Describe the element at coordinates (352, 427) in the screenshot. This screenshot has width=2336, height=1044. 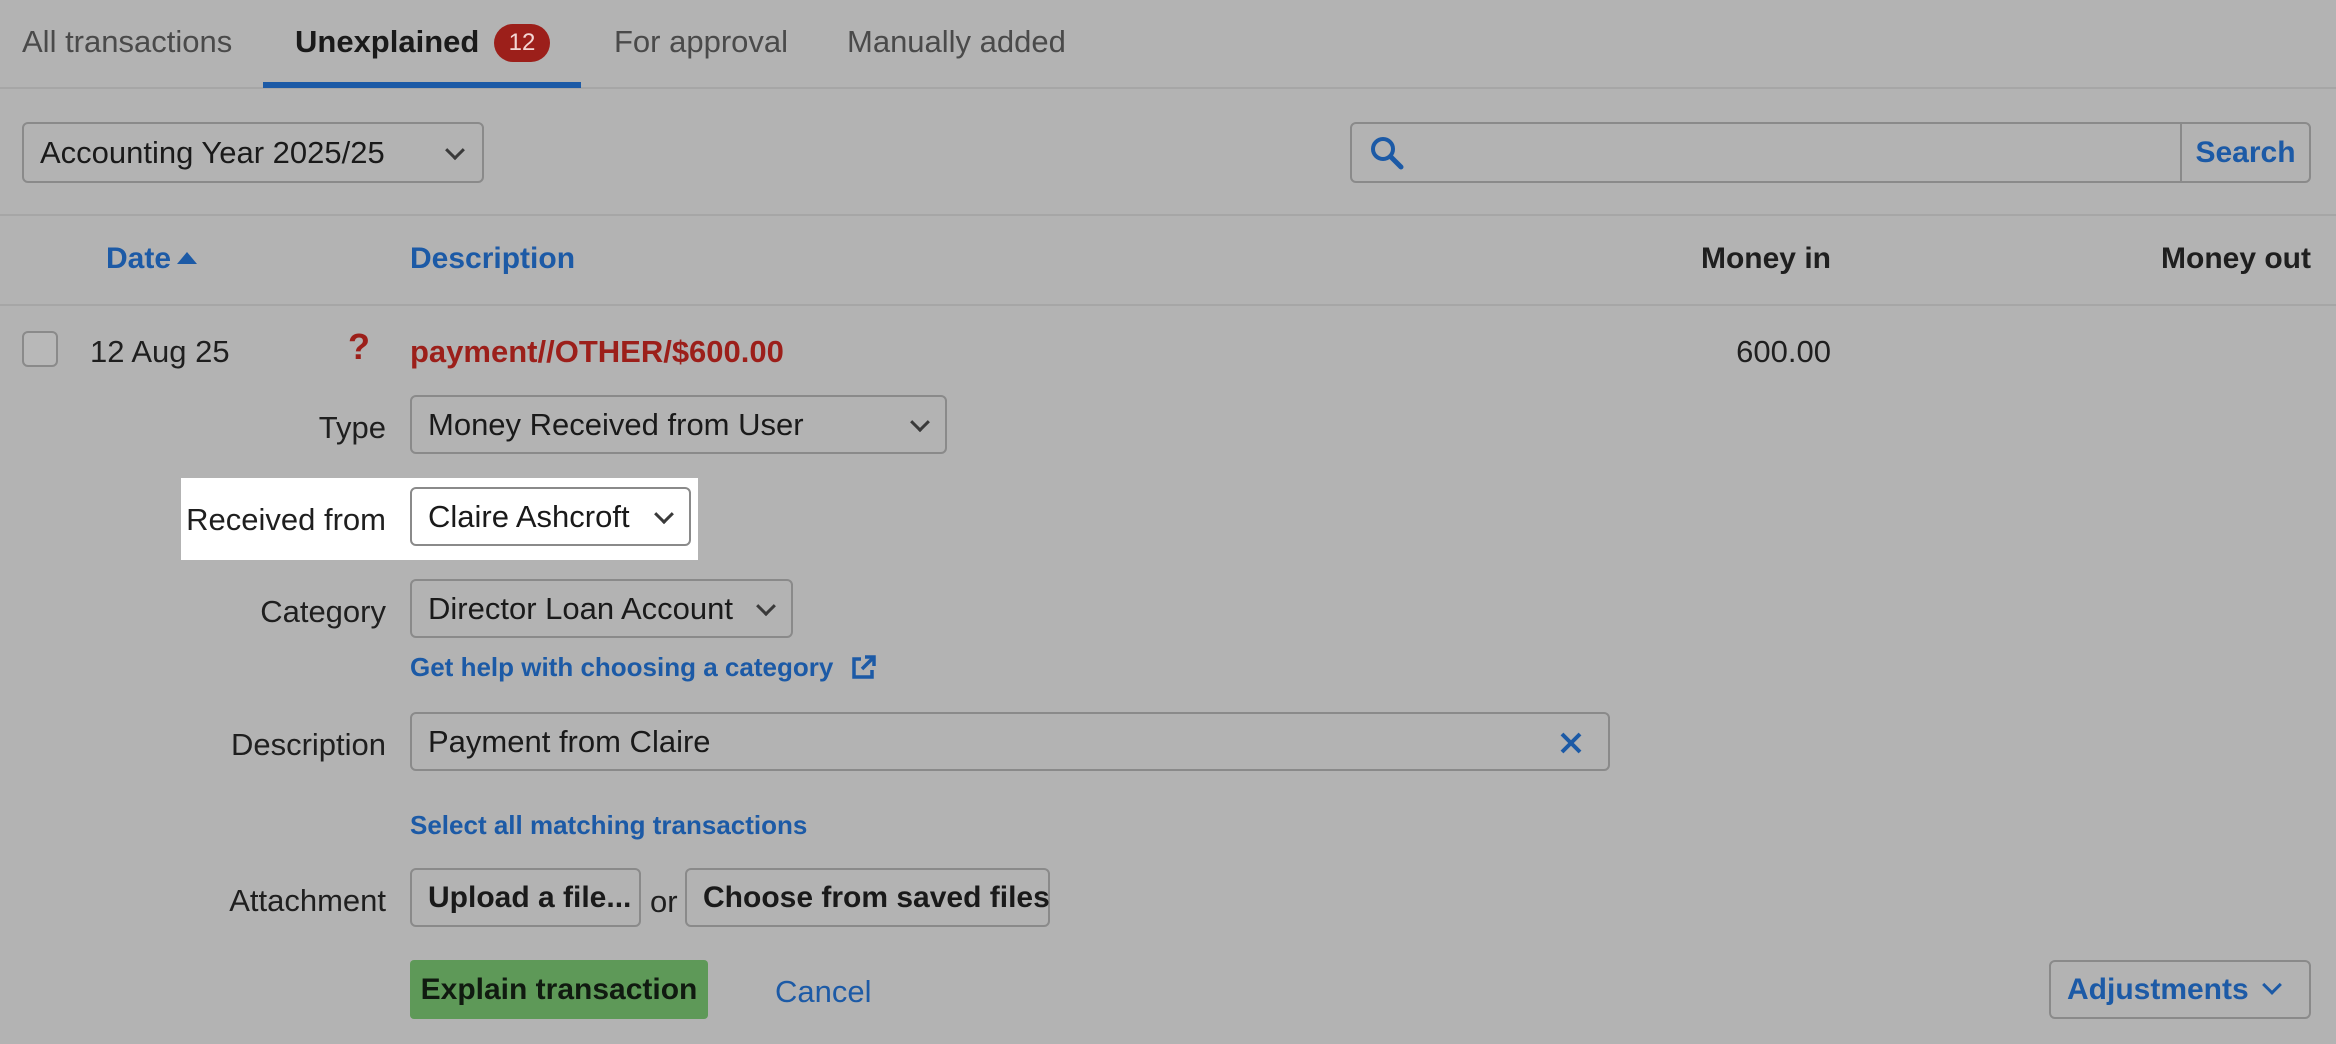
I see `type-label: Type` at that location.